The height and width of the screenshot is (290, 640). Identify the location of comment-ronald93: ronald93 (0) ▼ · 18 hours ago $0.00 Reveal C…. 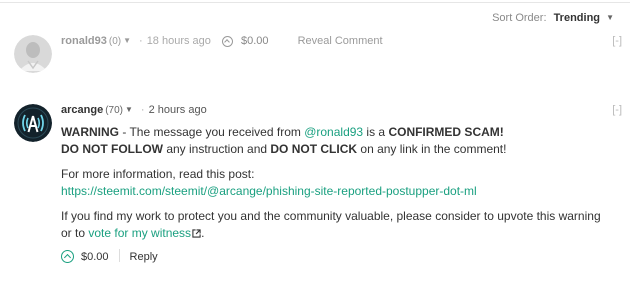
(318, 55).